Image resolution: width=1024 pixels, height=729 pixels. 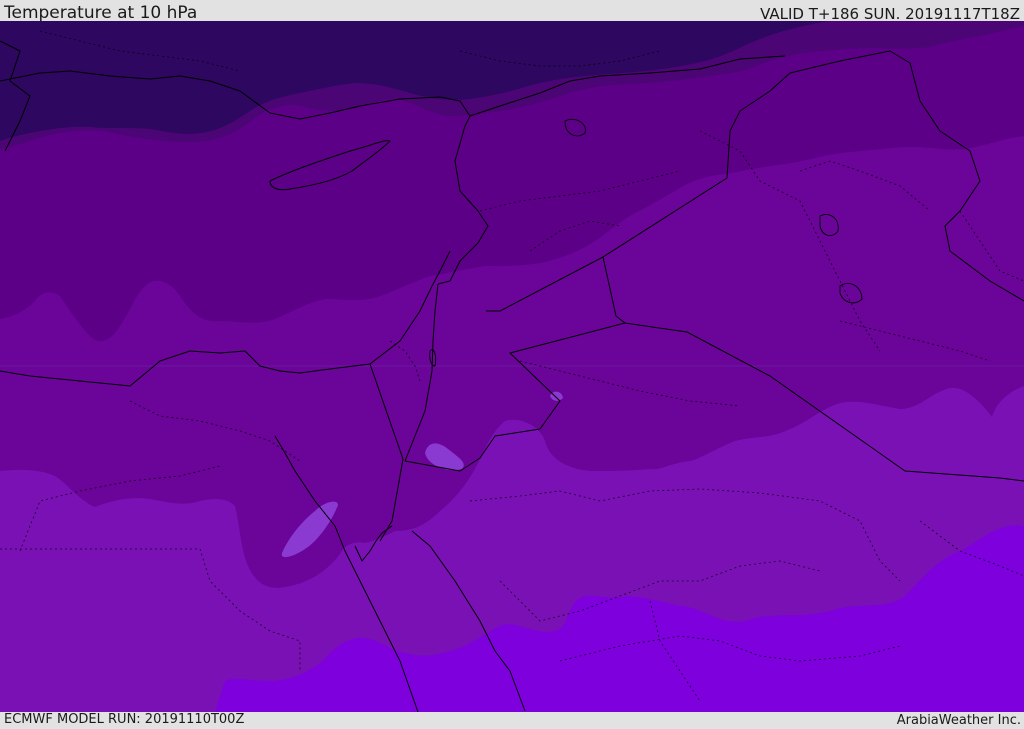 What do you see at coordinates (101, 13) in the screenshot?
I see `map-title: Temperature at 10 hPa` at bounding box center [101, 13].